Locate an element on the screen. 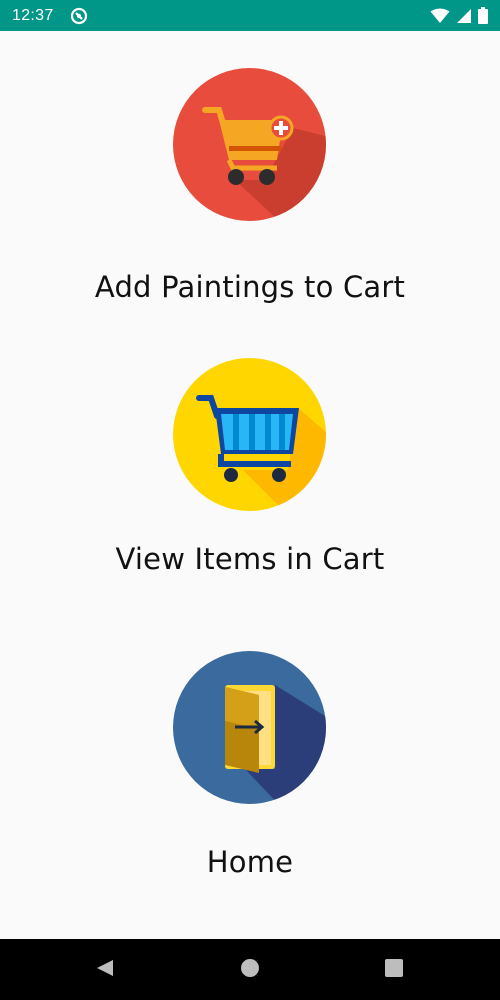  view-cart-label: View Items in Cart is located at coordinates (250, 559).